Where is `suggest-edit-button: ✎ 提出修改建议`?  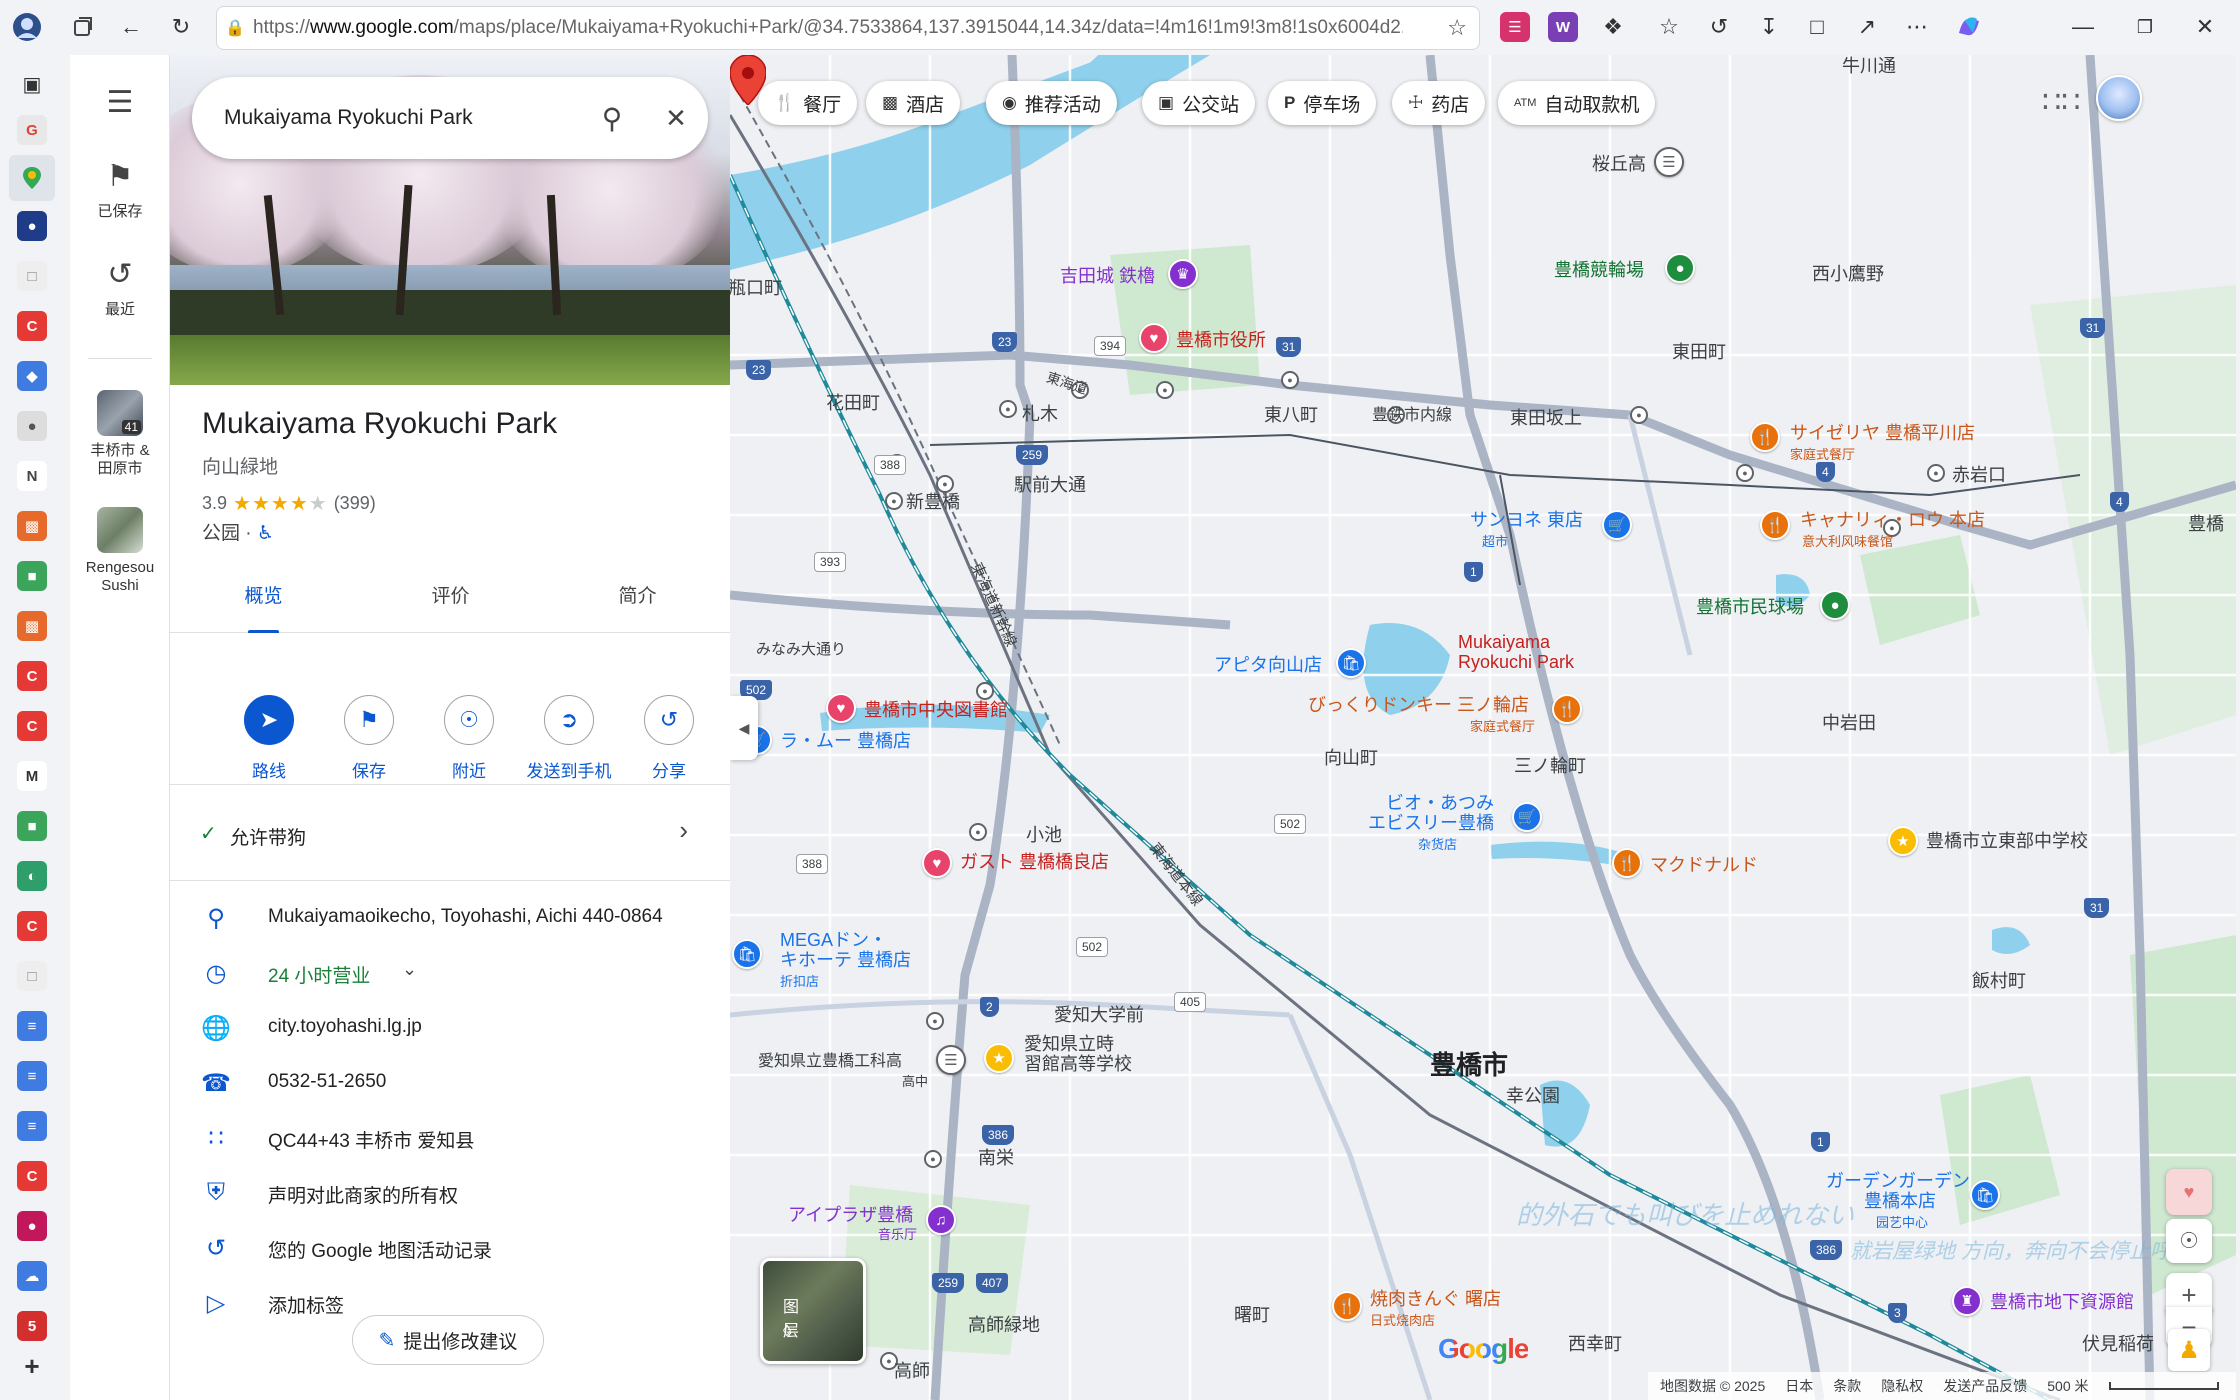 suggest-edit-button: ✎ 提出修改建议 is located at coordinates (448, 1340).